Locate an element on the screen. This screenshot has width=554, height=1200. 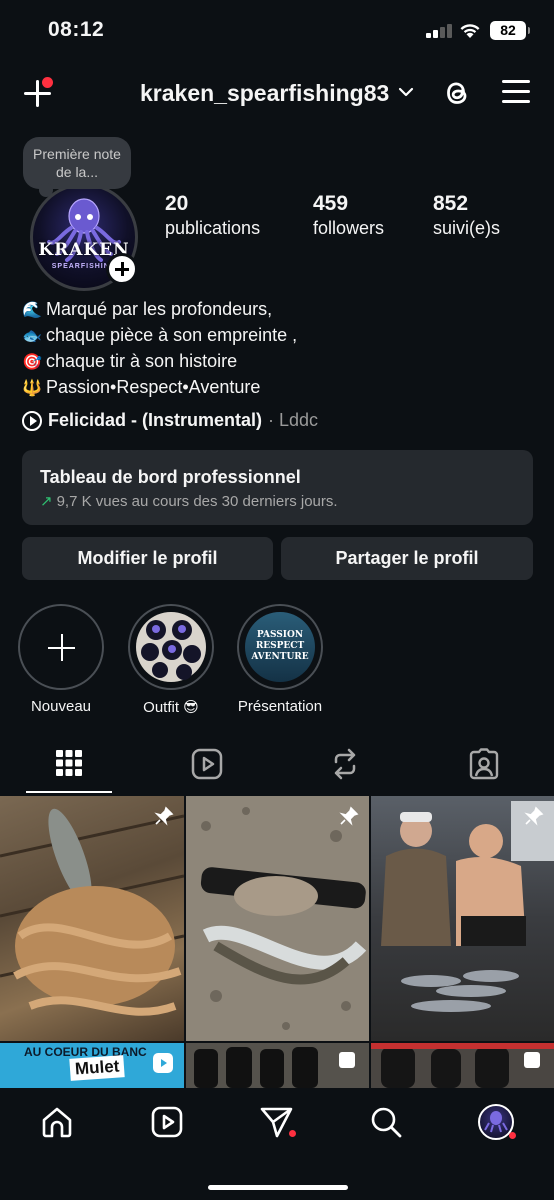
highlight-cover: PASSION RESPECT AVENTURE is located at coordinates (280, 647).